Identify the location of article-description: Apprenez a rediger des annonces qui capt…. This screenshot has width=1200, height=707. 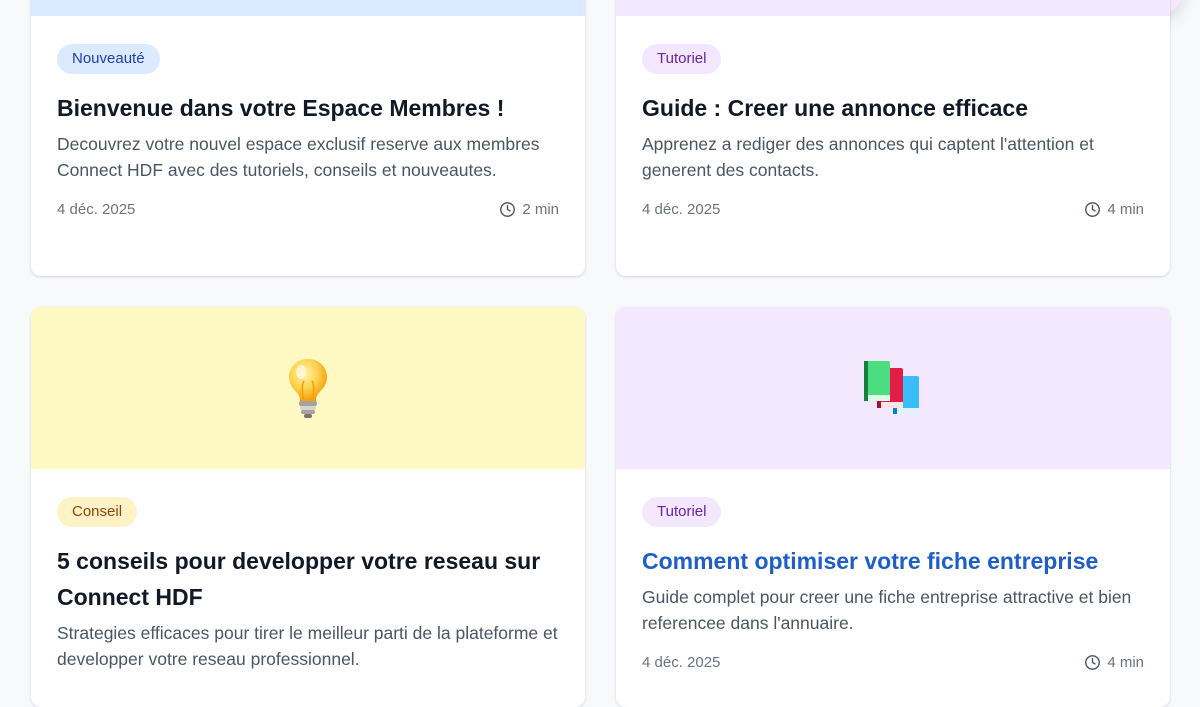
(868, 157).